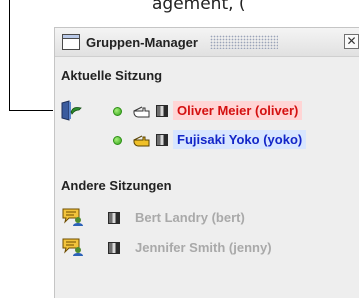  What do you see at coordinates (243, 42) in the screenshot?
I see `titlebar-grip` at bounding box center [243, 42].